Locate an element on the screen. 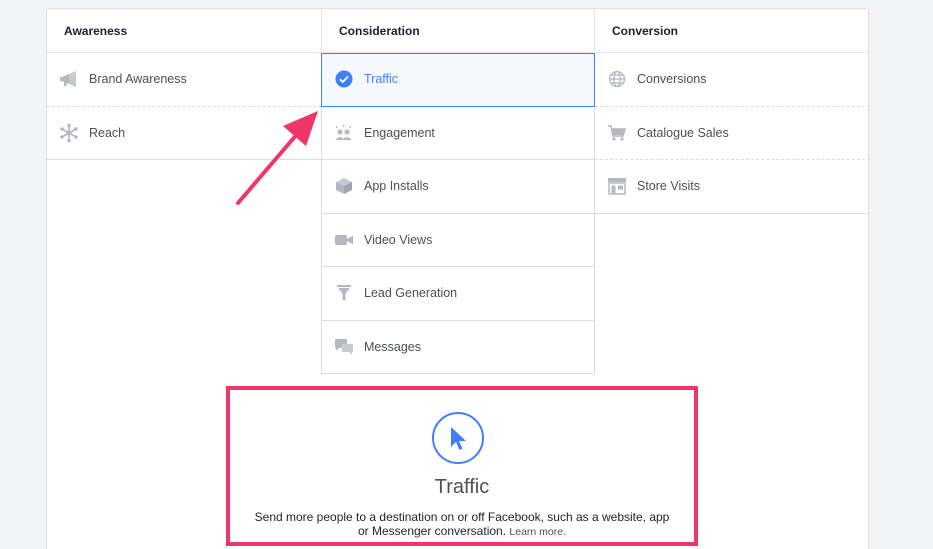 This screenshot has height=549, width=933. objective-label: Conversions is located at coordinates (672, 79).